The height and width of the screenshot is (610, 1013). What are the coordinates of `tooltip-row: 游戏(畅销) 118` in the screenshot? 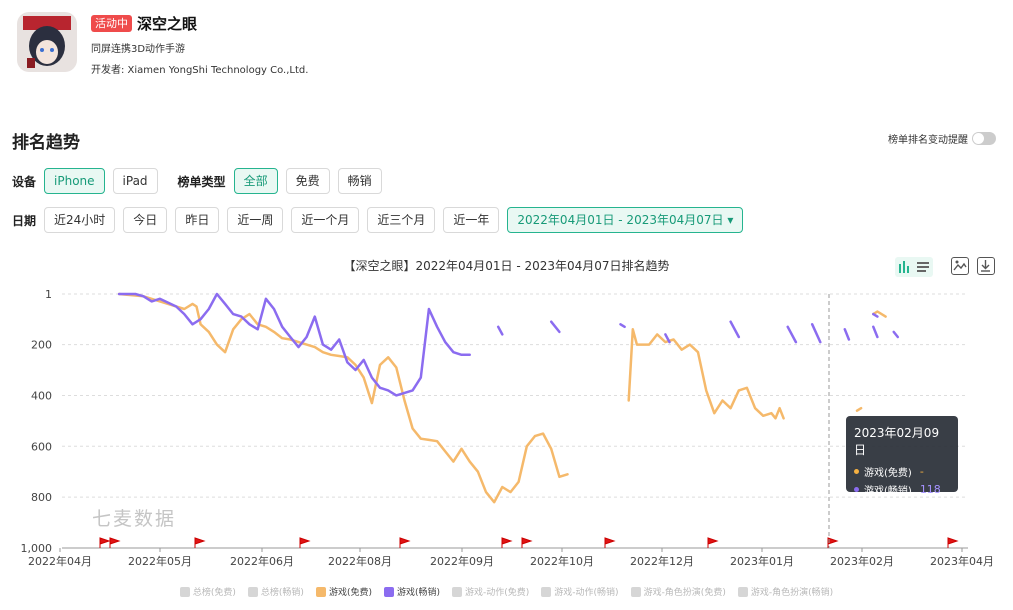 It's located at (902, 489).